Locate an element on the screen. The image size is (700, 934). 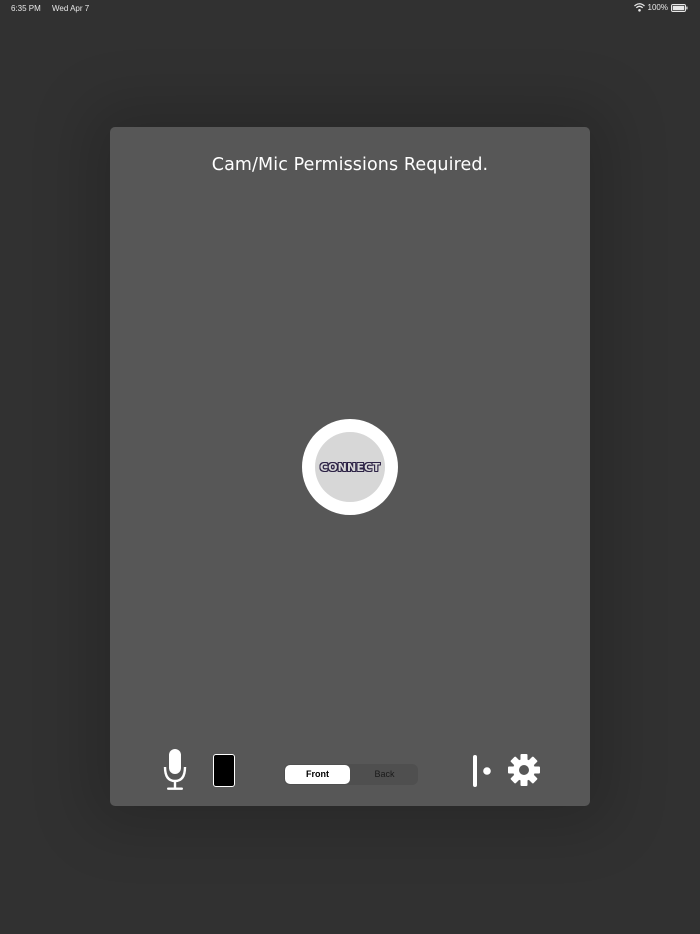
microphone-button is located at coordinates (175, 770).